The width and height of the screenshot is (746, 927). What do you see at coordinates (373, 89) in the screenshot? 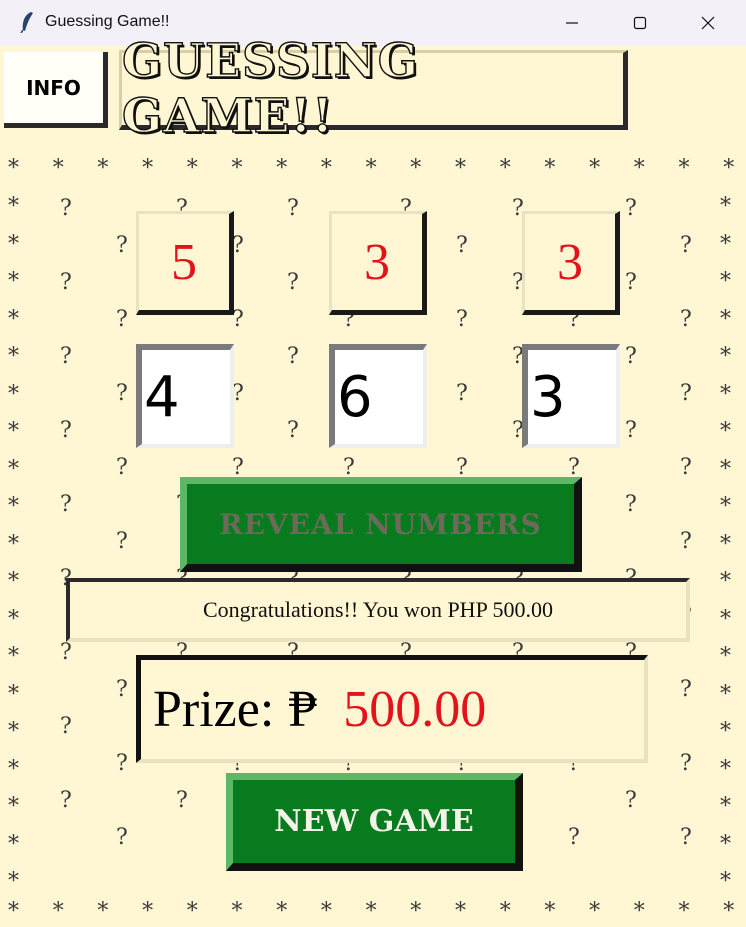
I see `game-title: GUESSING GAME!!` at bounding box center [373, 89].